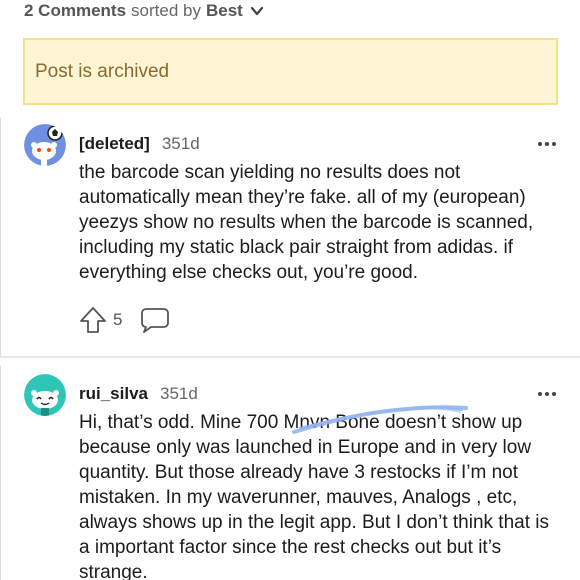 The height and width of the screenshot is (580, 580). Describe the element at coordinates (93, 320) in the screenshot. I see `upvote-arrow-icon` at that location.